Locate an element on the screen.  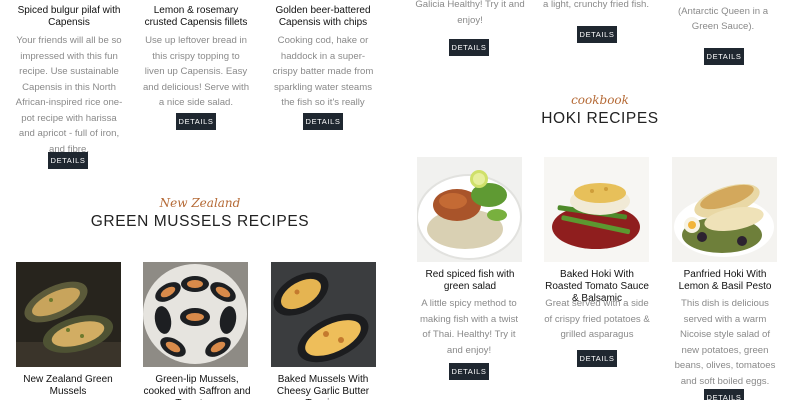
section-heading: HOKI RECIPES is located at coordinates (600, 118).